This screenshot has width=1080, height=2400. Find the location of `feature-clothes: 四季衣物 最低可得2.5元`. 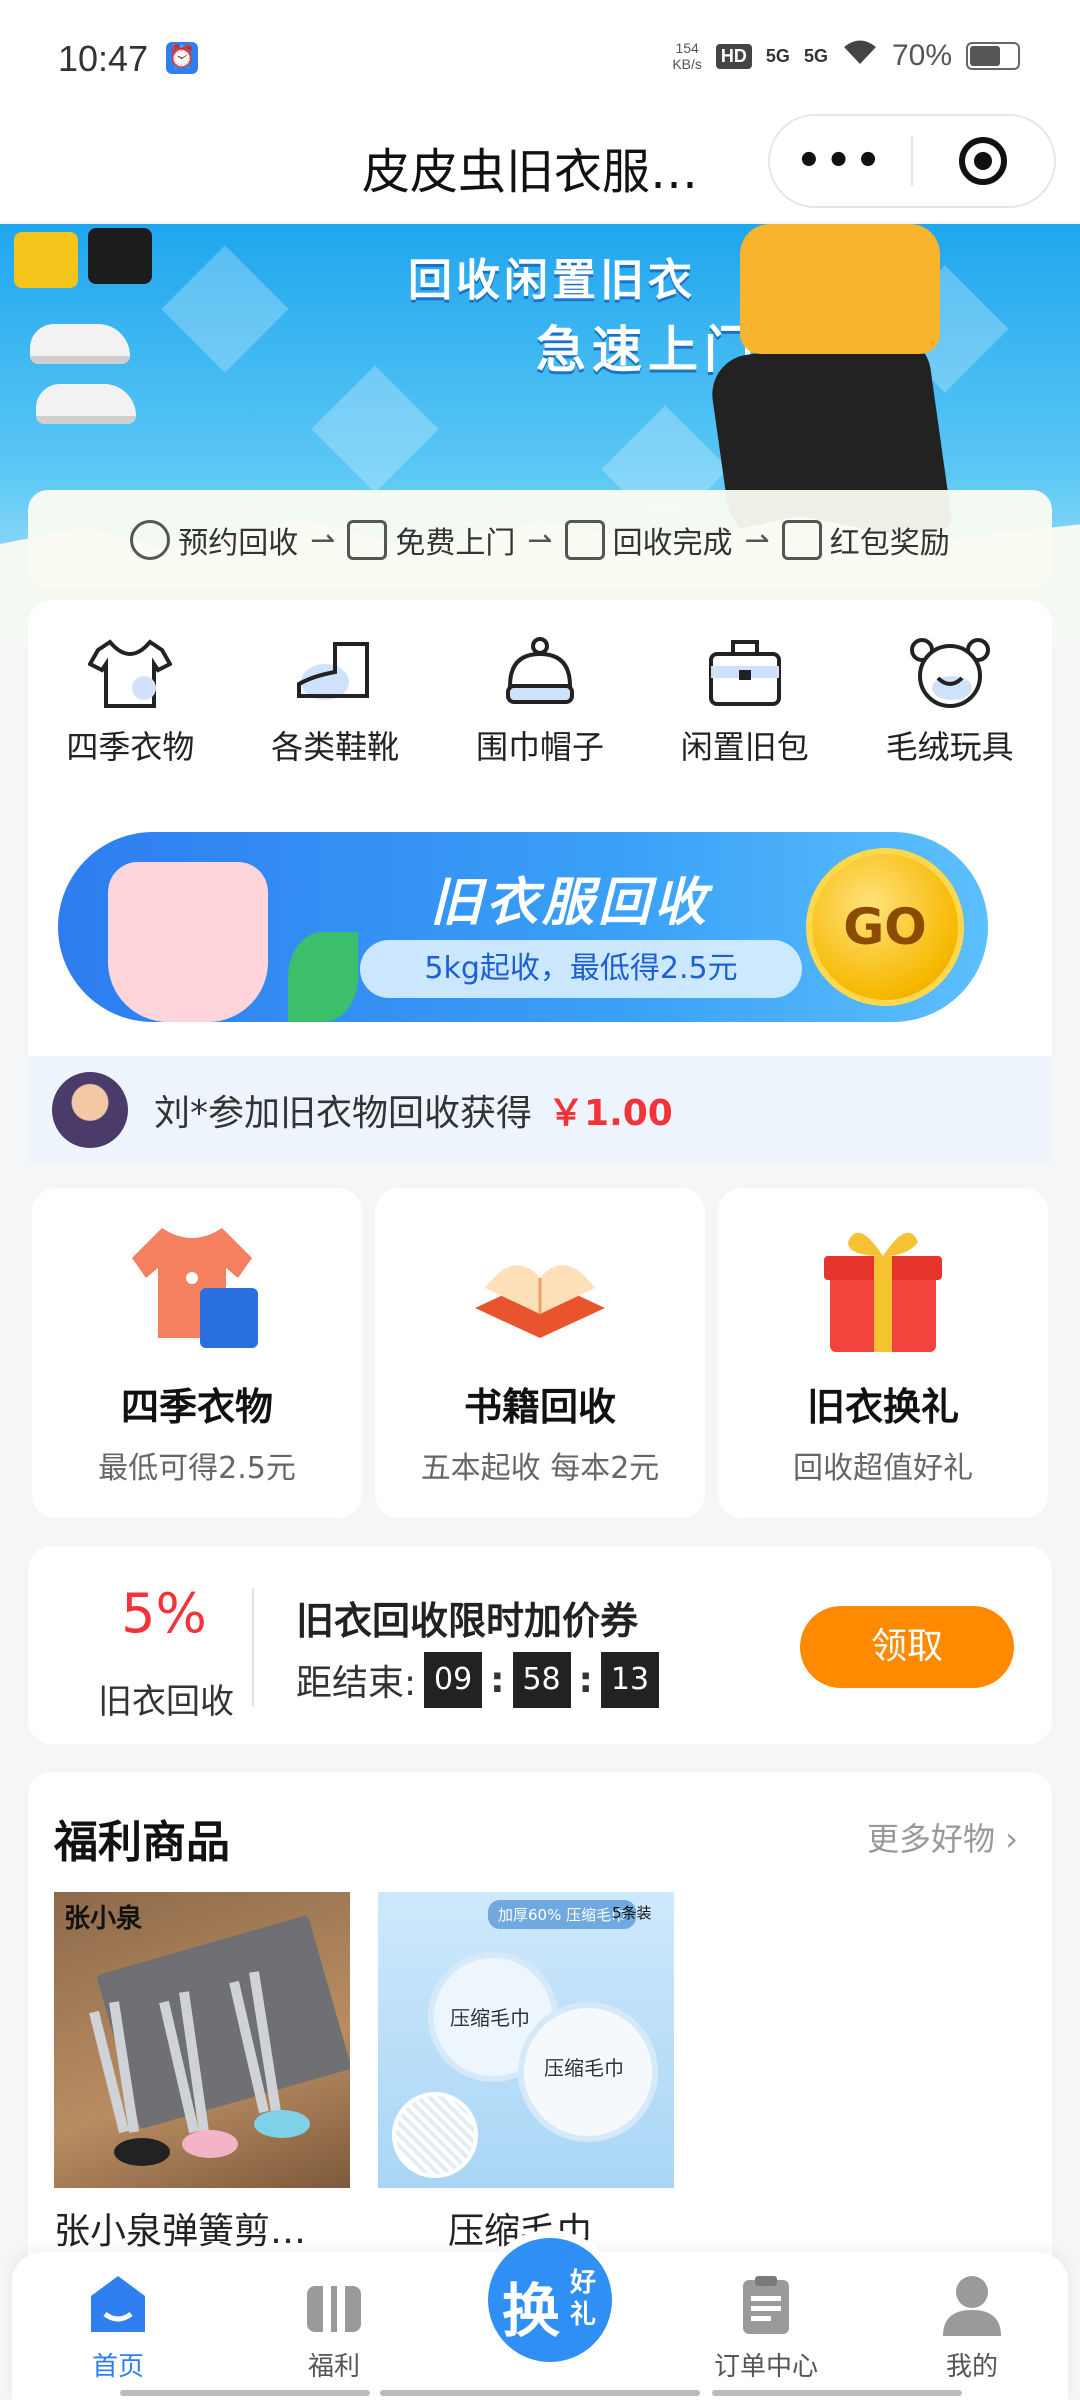

feature-clothes: 四季衣物 最低可得2.5元 is located at coordinates (197, 1353).